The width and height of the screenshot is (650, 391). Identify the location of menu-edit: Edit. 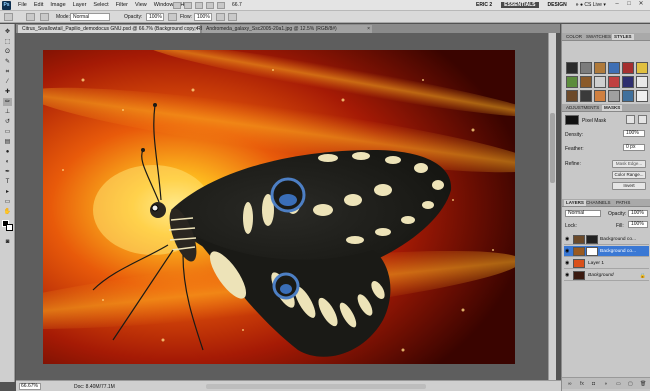
(38, 5).